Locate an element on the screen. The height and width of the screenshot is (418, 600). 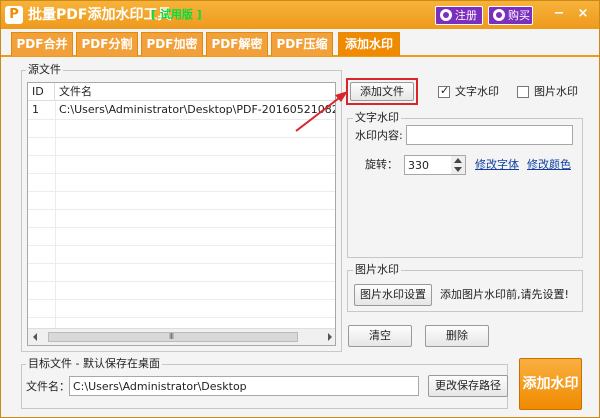
tab-bar: PDF合并 PDF分割 PDF加密 PDF解密 PDF压缩 添加水印 is located at coordinates (300, 43).